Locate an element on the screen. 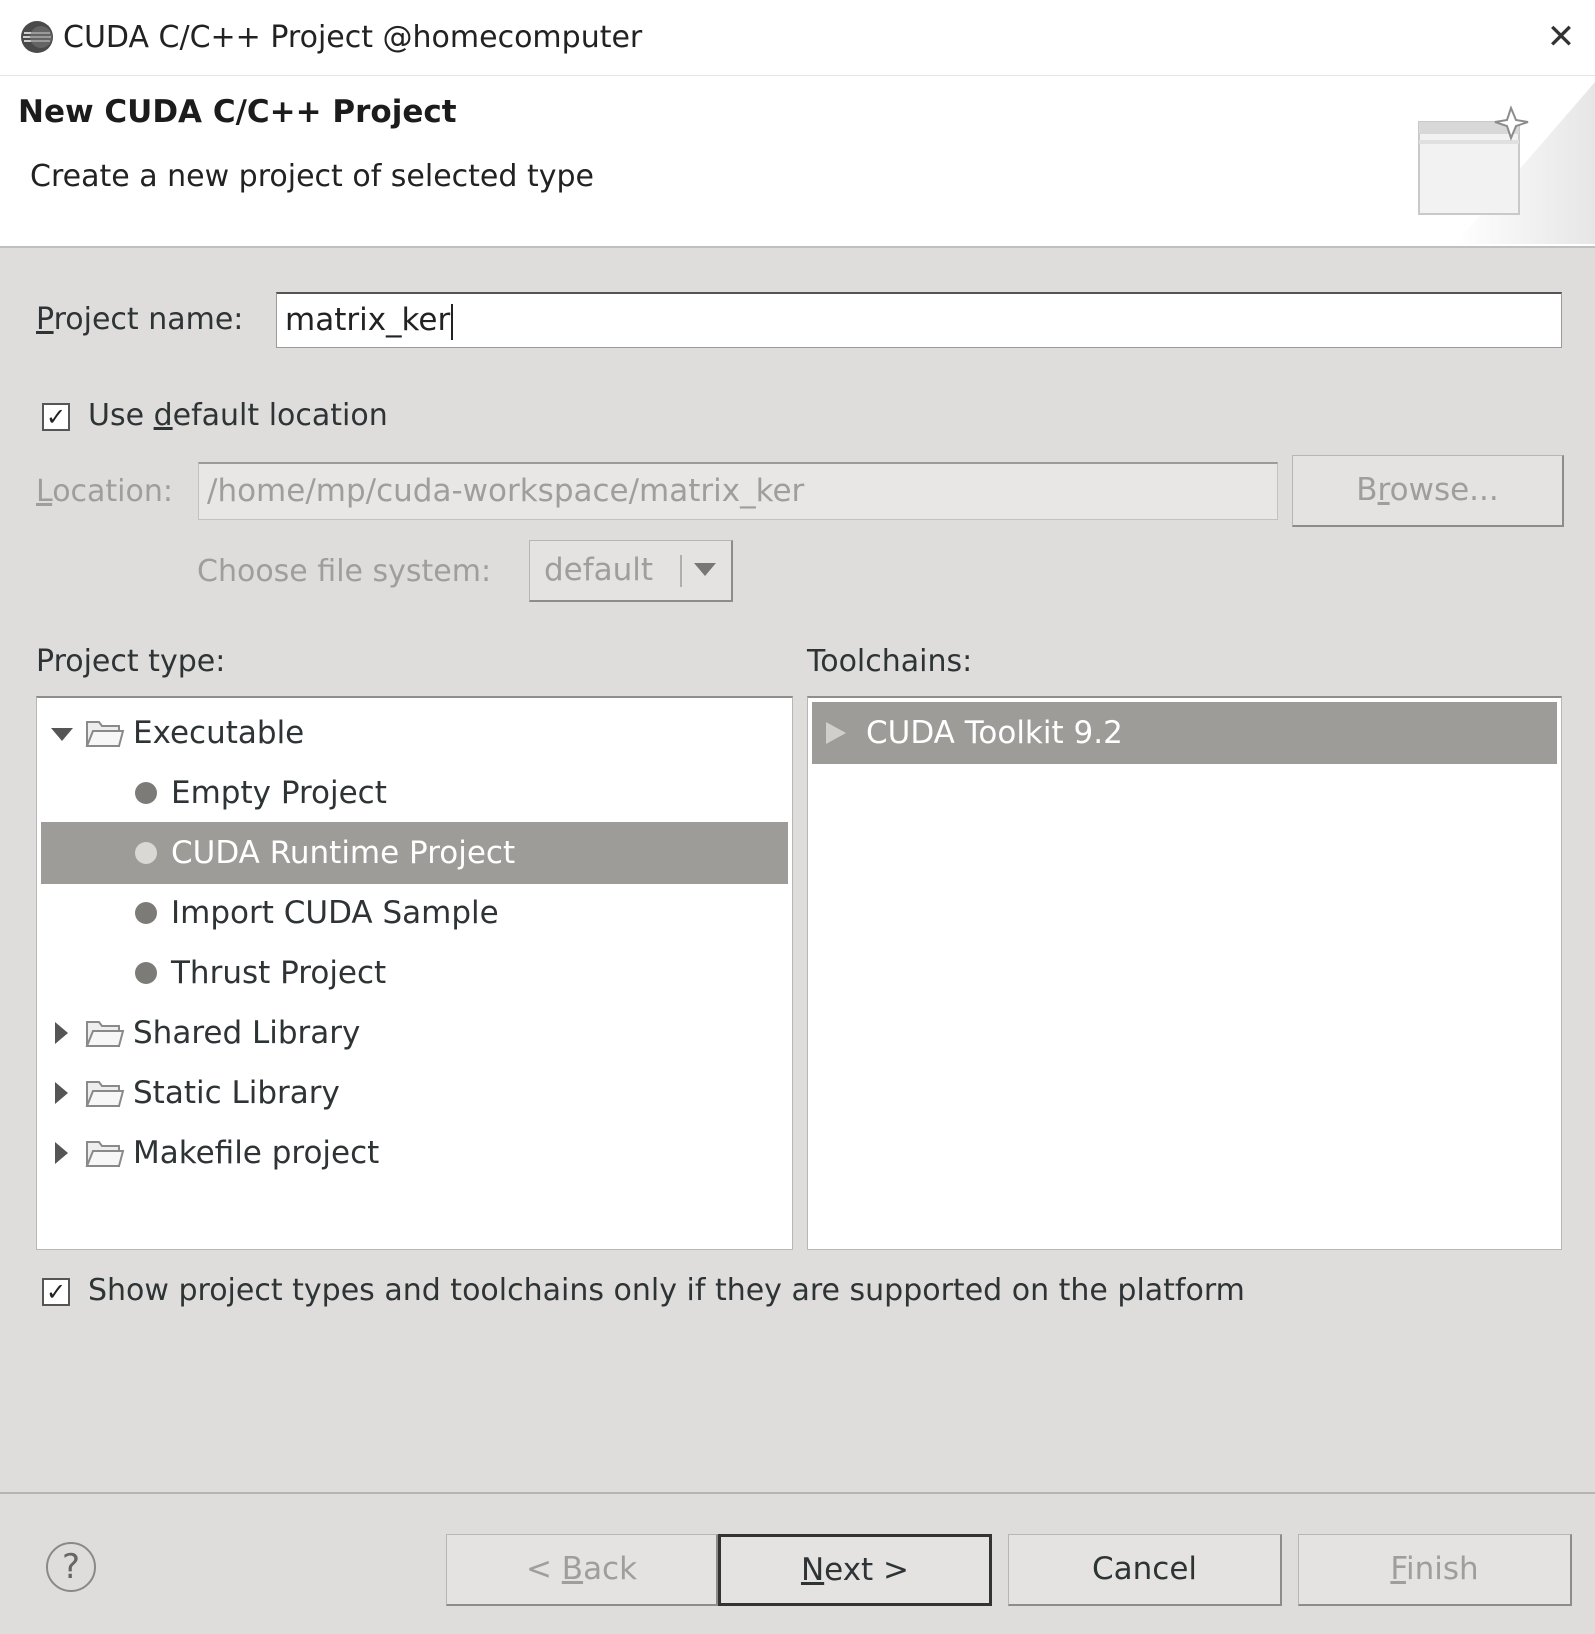 The height and width of the screenshot is (1634, 1595). wizard-title: New CUDA C/C++ Project is located at coordinates (237, 112).